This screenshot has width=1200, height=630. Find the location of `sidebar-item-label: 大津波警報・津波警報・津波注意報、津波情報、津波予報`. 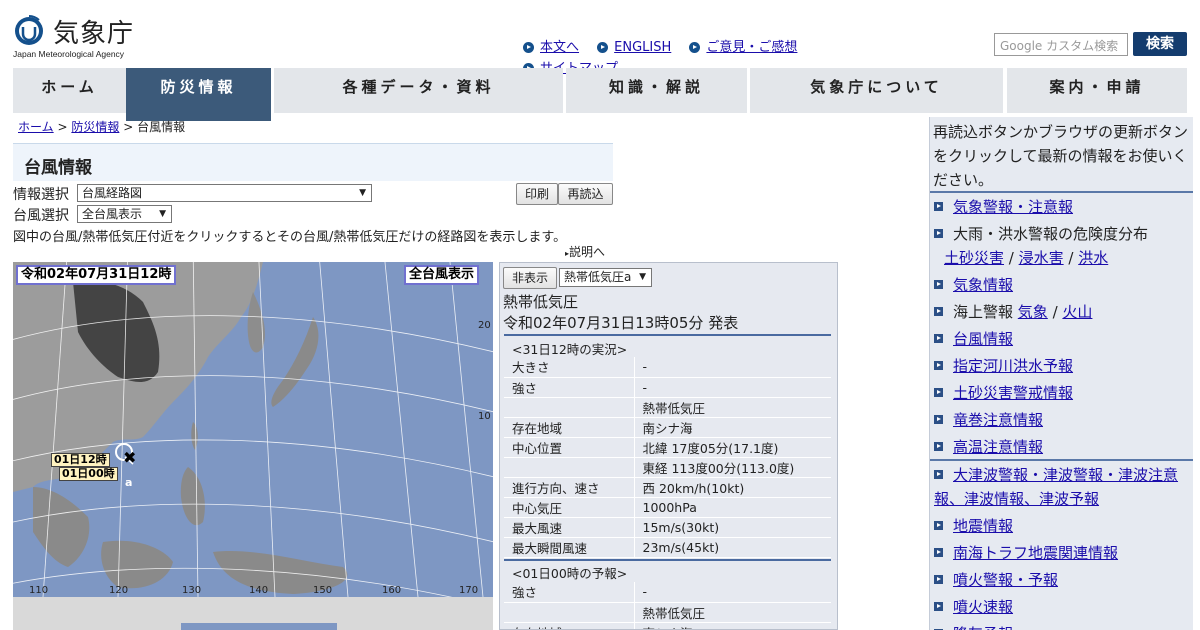

sidebar-item-label: 大津波警報・津波警報・津波注意報、津波情報、津波予報 is located at coordinates (1056, 487).